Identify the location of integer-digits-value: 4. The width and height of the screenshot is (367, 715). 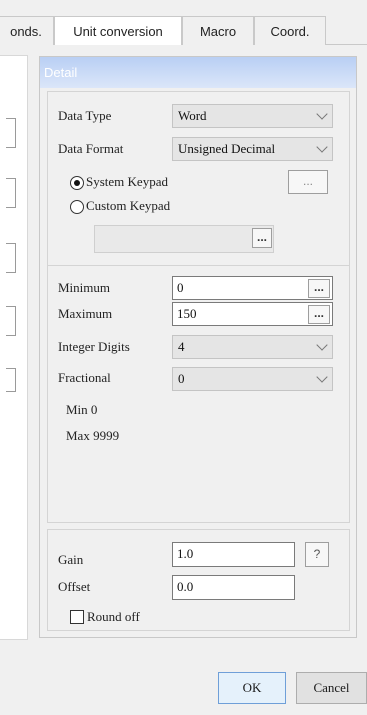
(181, 346).